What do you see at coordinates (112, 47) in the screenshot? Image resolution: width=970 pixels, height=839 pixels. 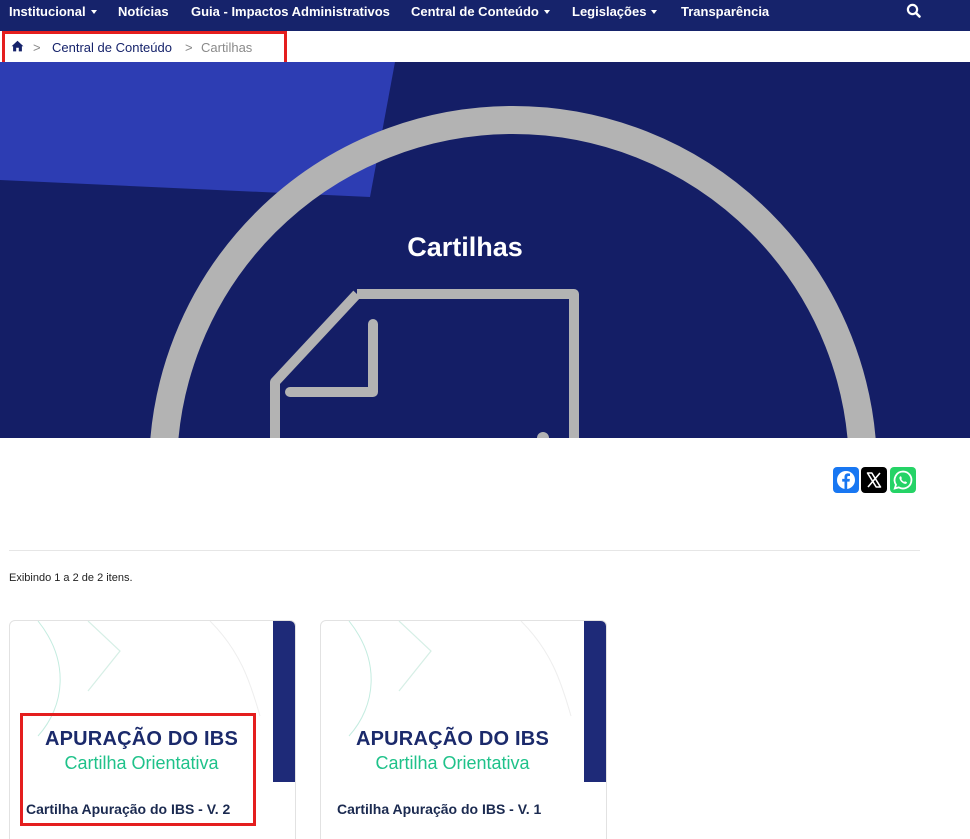 I see `breadcrumb-link-central-de-conteudo: Central de Conteúdo` at bounding box center [112, 47].